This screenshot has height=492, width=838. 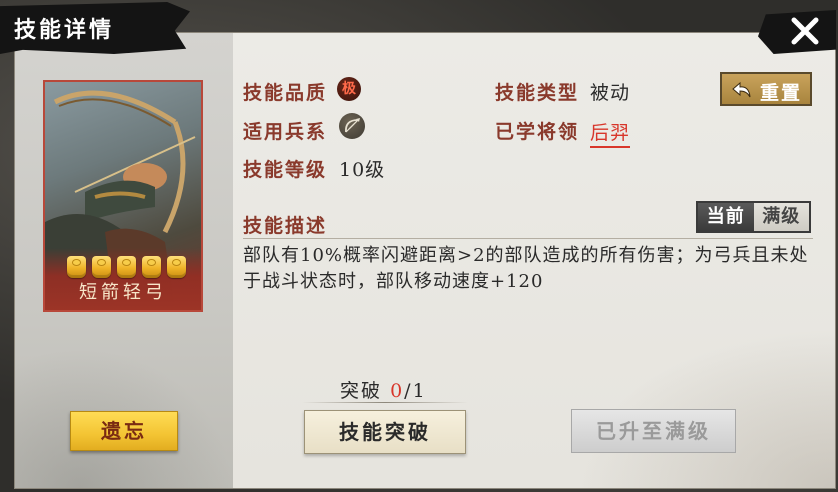 What do you see at coordinates (285, 132) in the screenshot?
I see `troop-label: 适用兵系` at bounding box center [285, 132].